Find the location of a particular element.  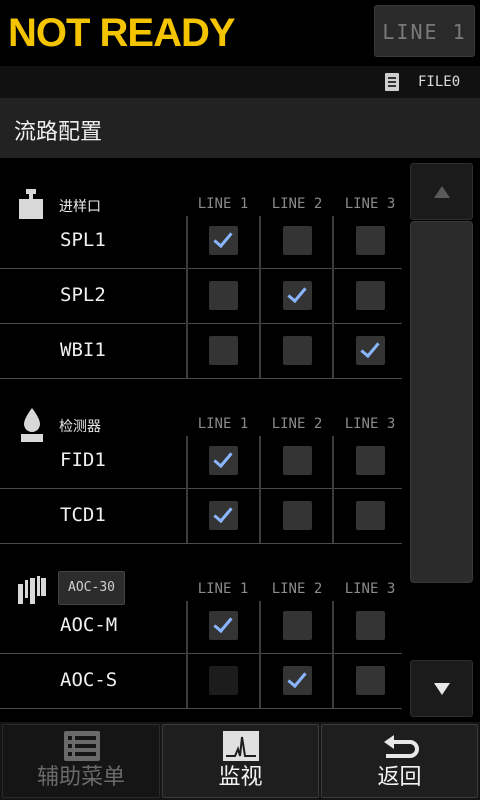

autosampler-icon is located at coordinates (32, 592).